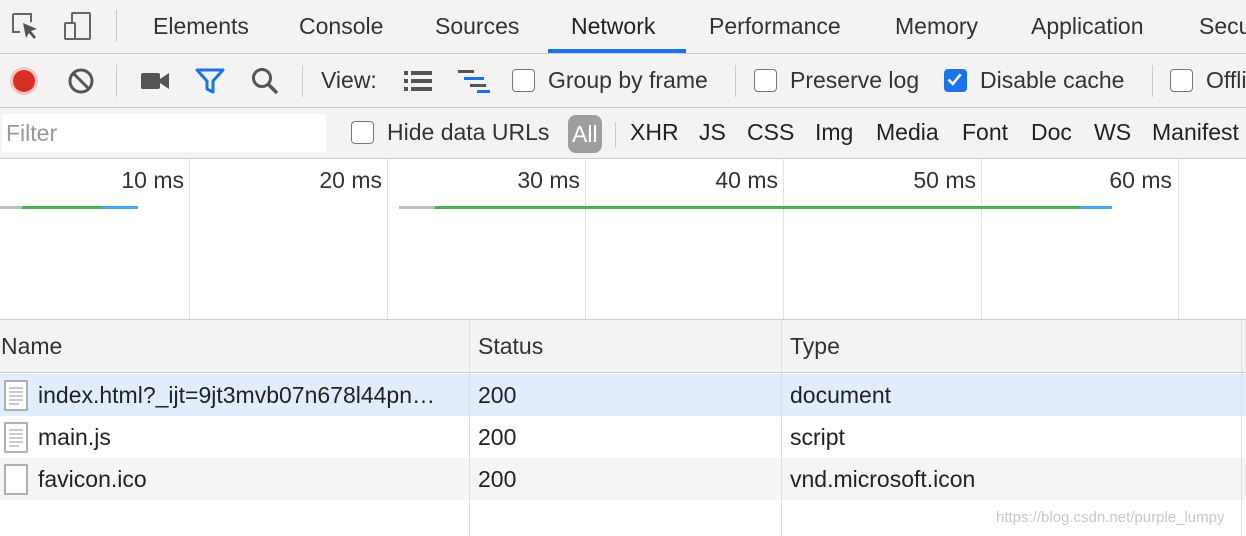 Image resolution: width=1246 pixels, height=536 pixels. Describe the element at coordinates (985, 132) in the screenshot. I see `filter-type-font: Font` at that location.